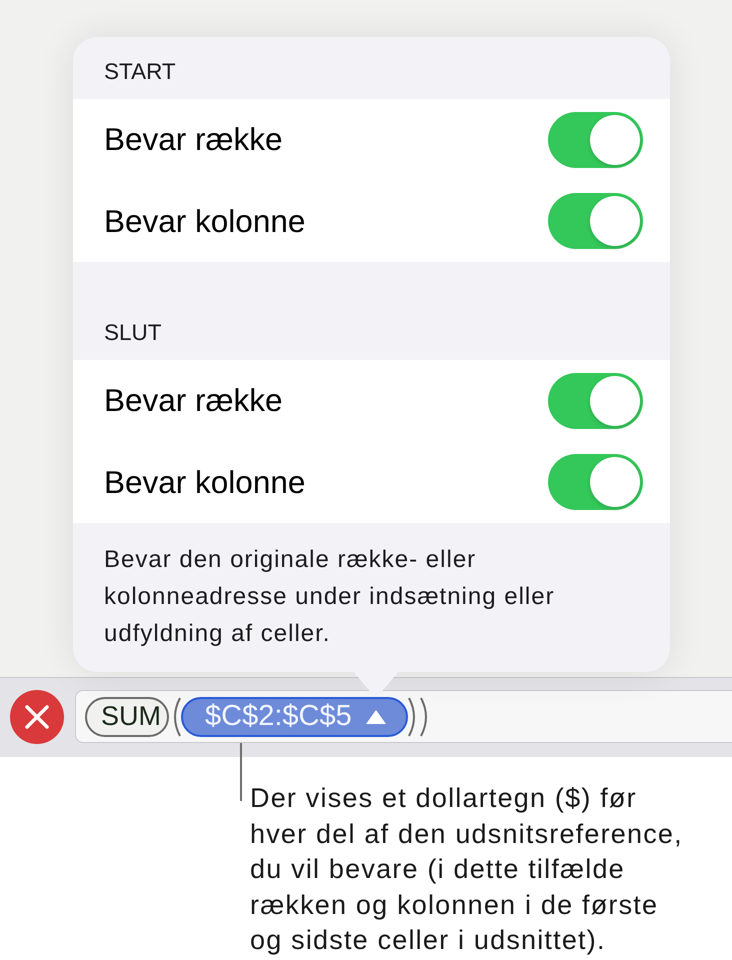  Describe the element at coordinates (133, 333) in the screenshot. I see `section-header: SLUT` at that location.